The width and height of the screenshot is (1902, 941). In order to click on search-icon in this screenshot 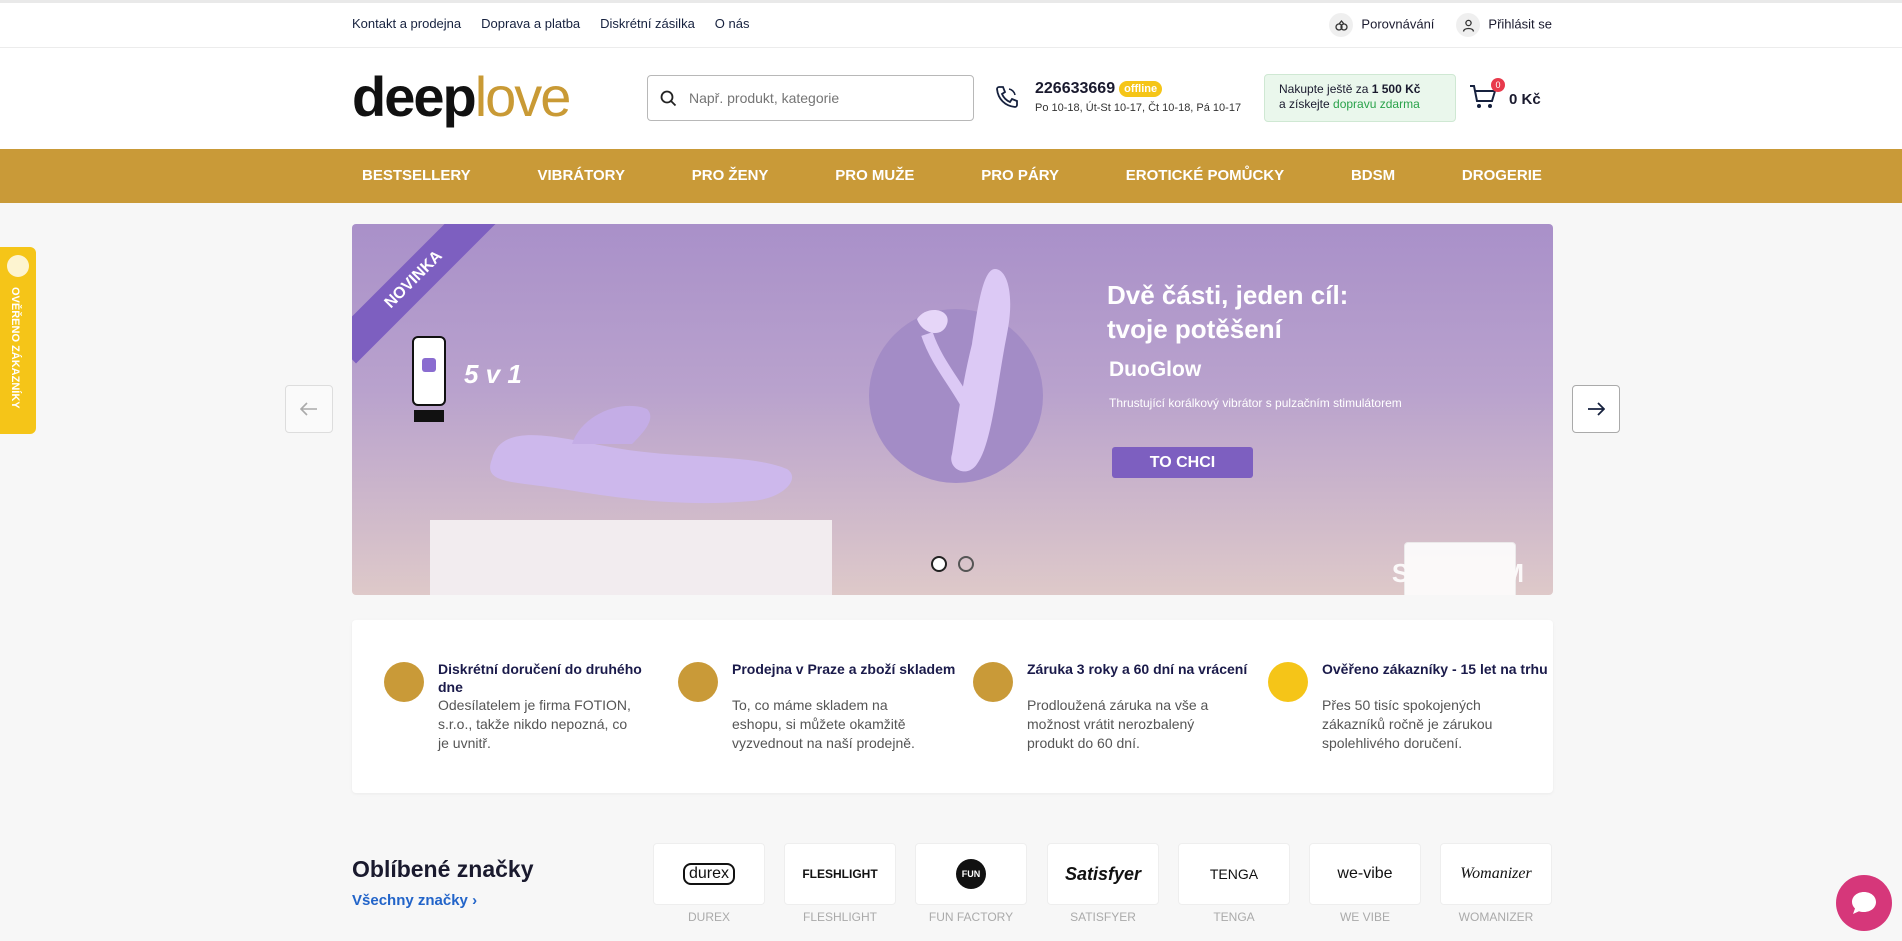, I will do `click(668, 98)`.